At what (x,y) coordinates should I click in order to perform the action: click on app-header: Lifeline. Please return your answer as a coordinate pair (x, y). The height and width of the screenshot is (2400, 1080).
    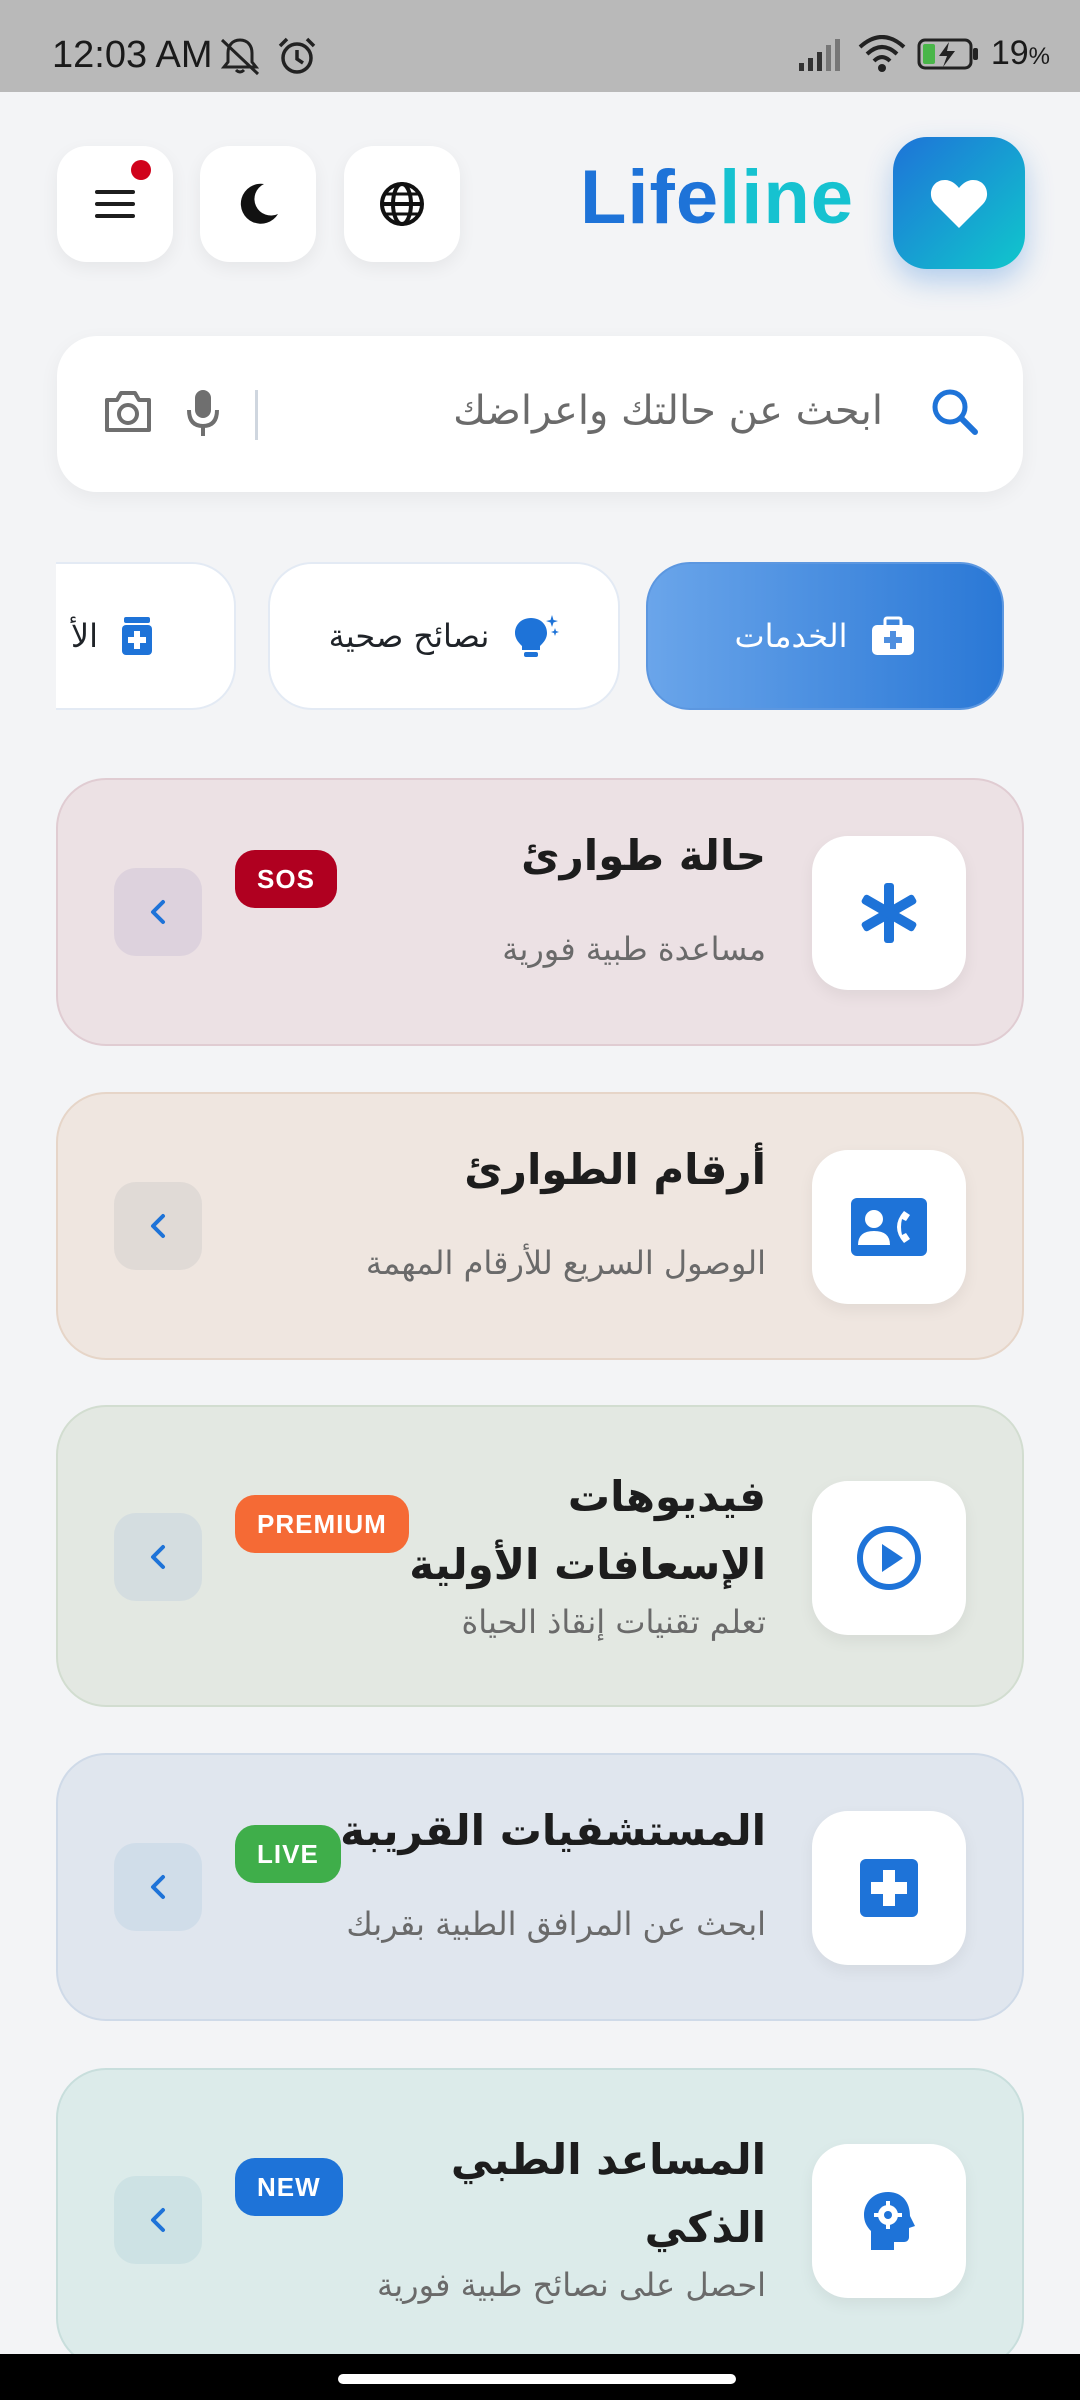
    Looking at the image, I should click on (540, 202).